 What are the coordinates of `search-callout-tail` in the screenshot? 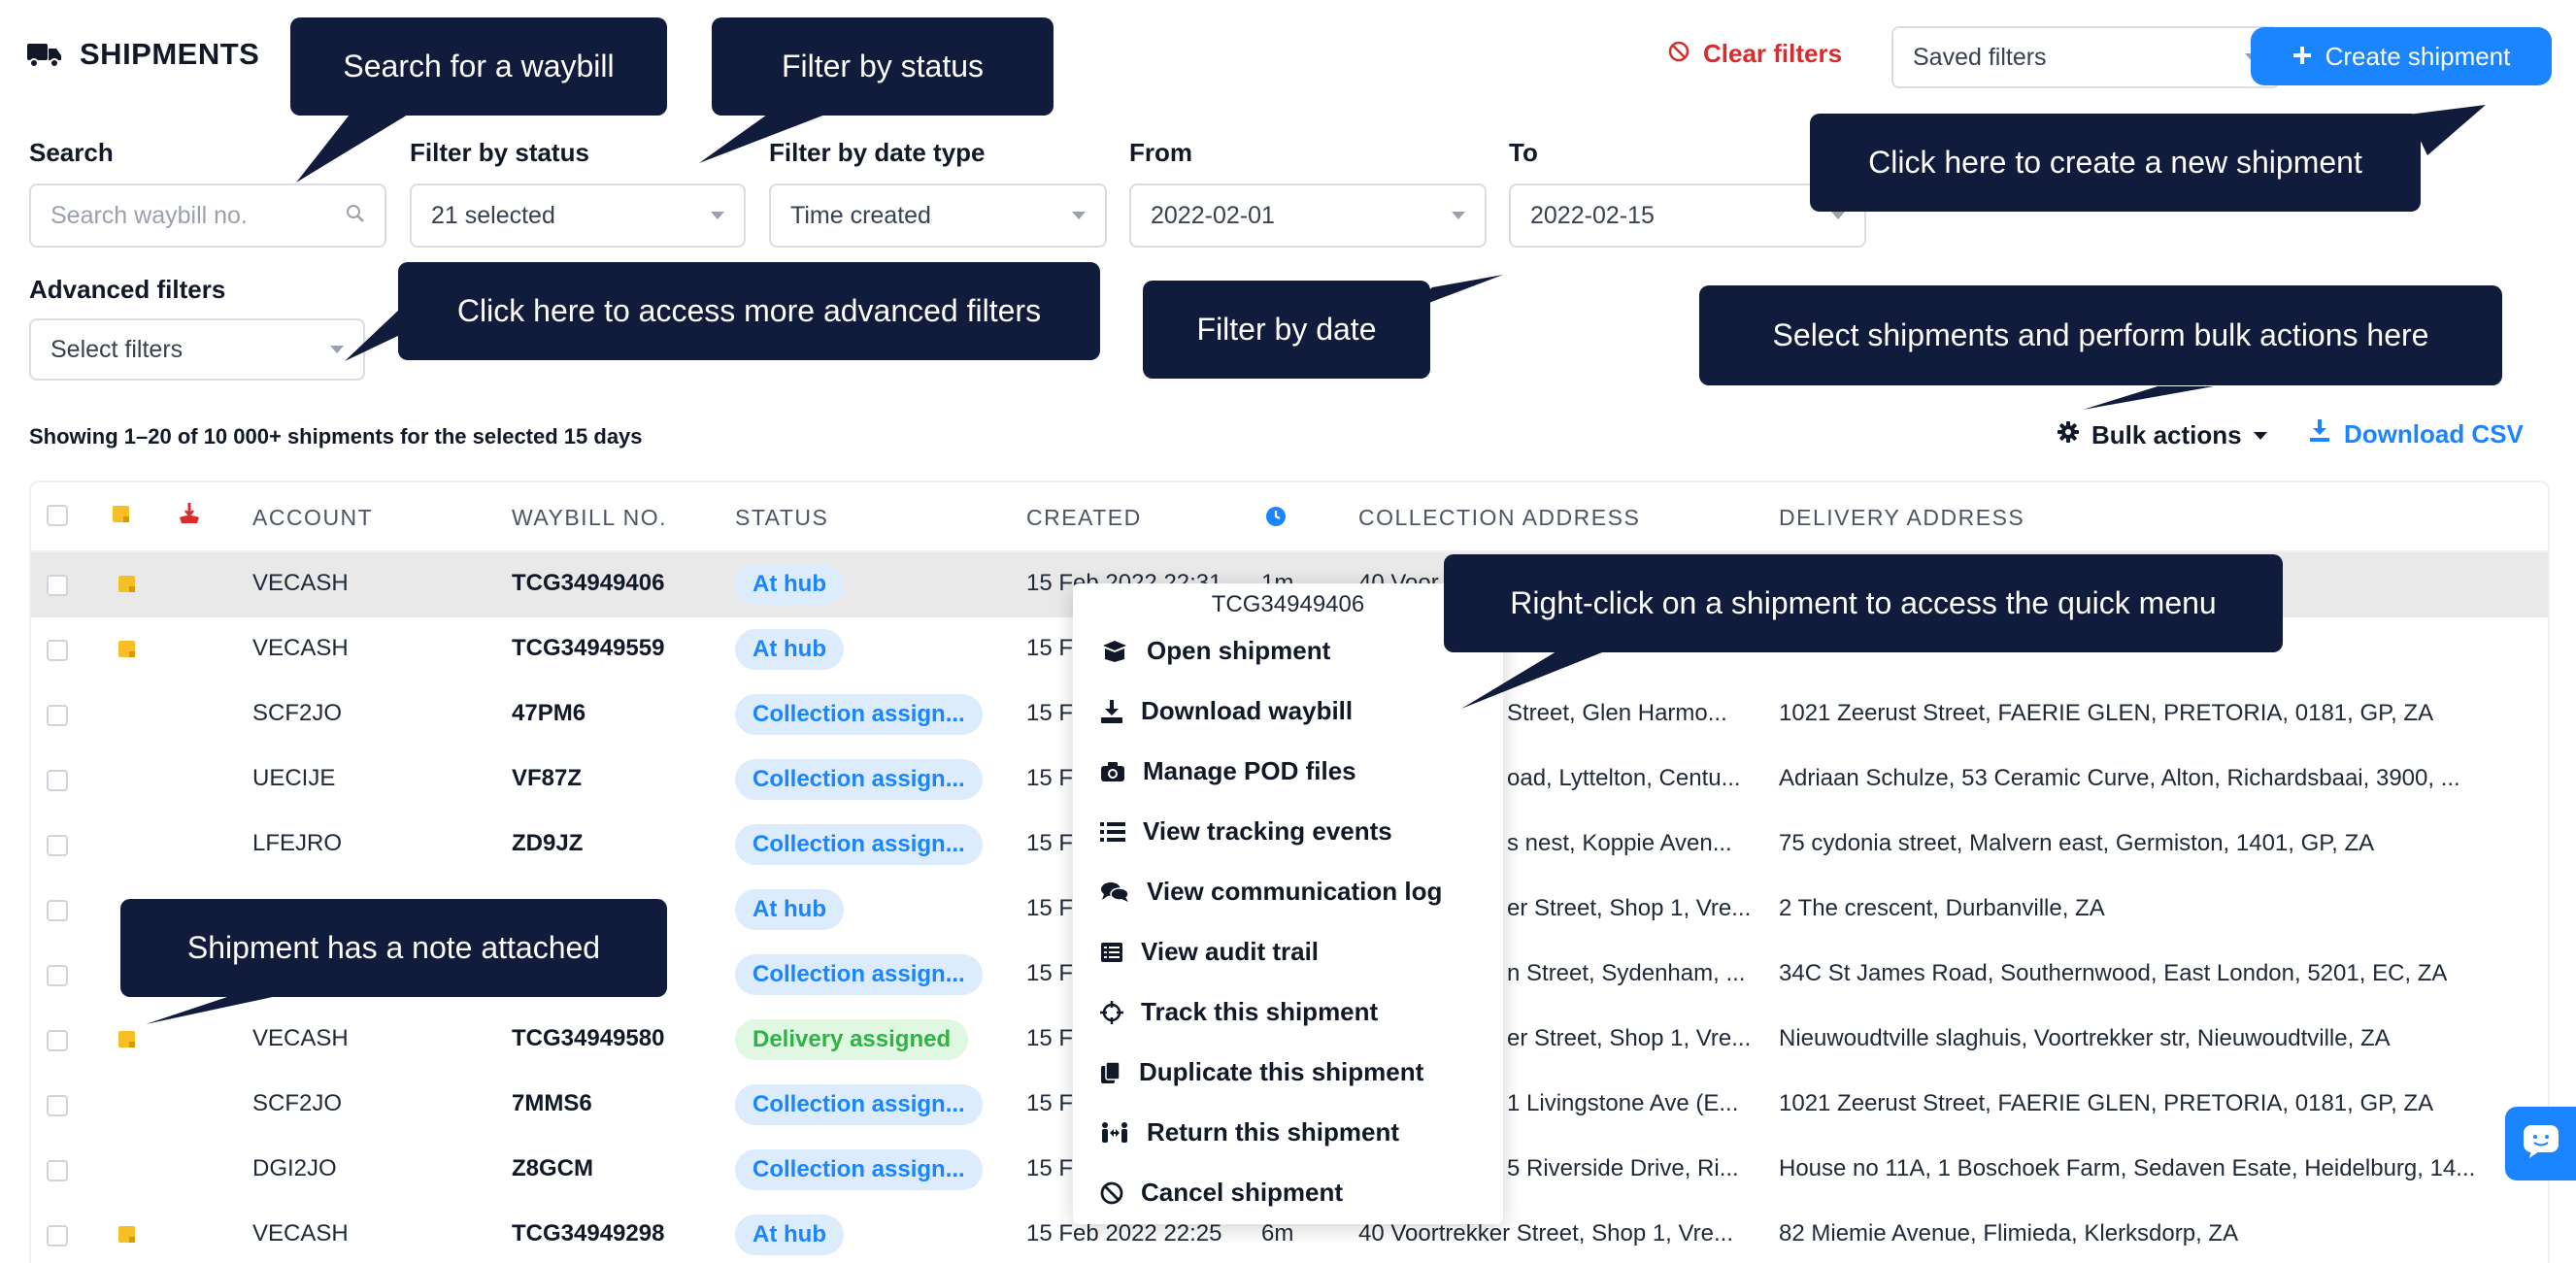 It's located at (352, 149).